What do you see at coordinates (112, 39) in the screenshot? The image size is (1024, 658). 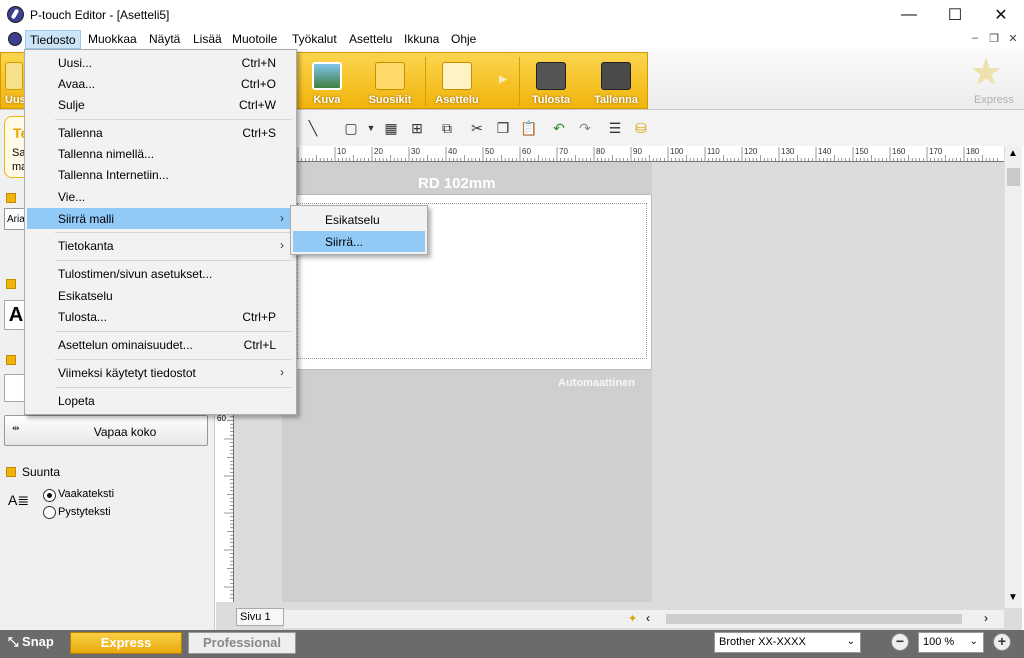 I see `menu-muokkaa: Muokkaa` at bounding box center [112, 39].